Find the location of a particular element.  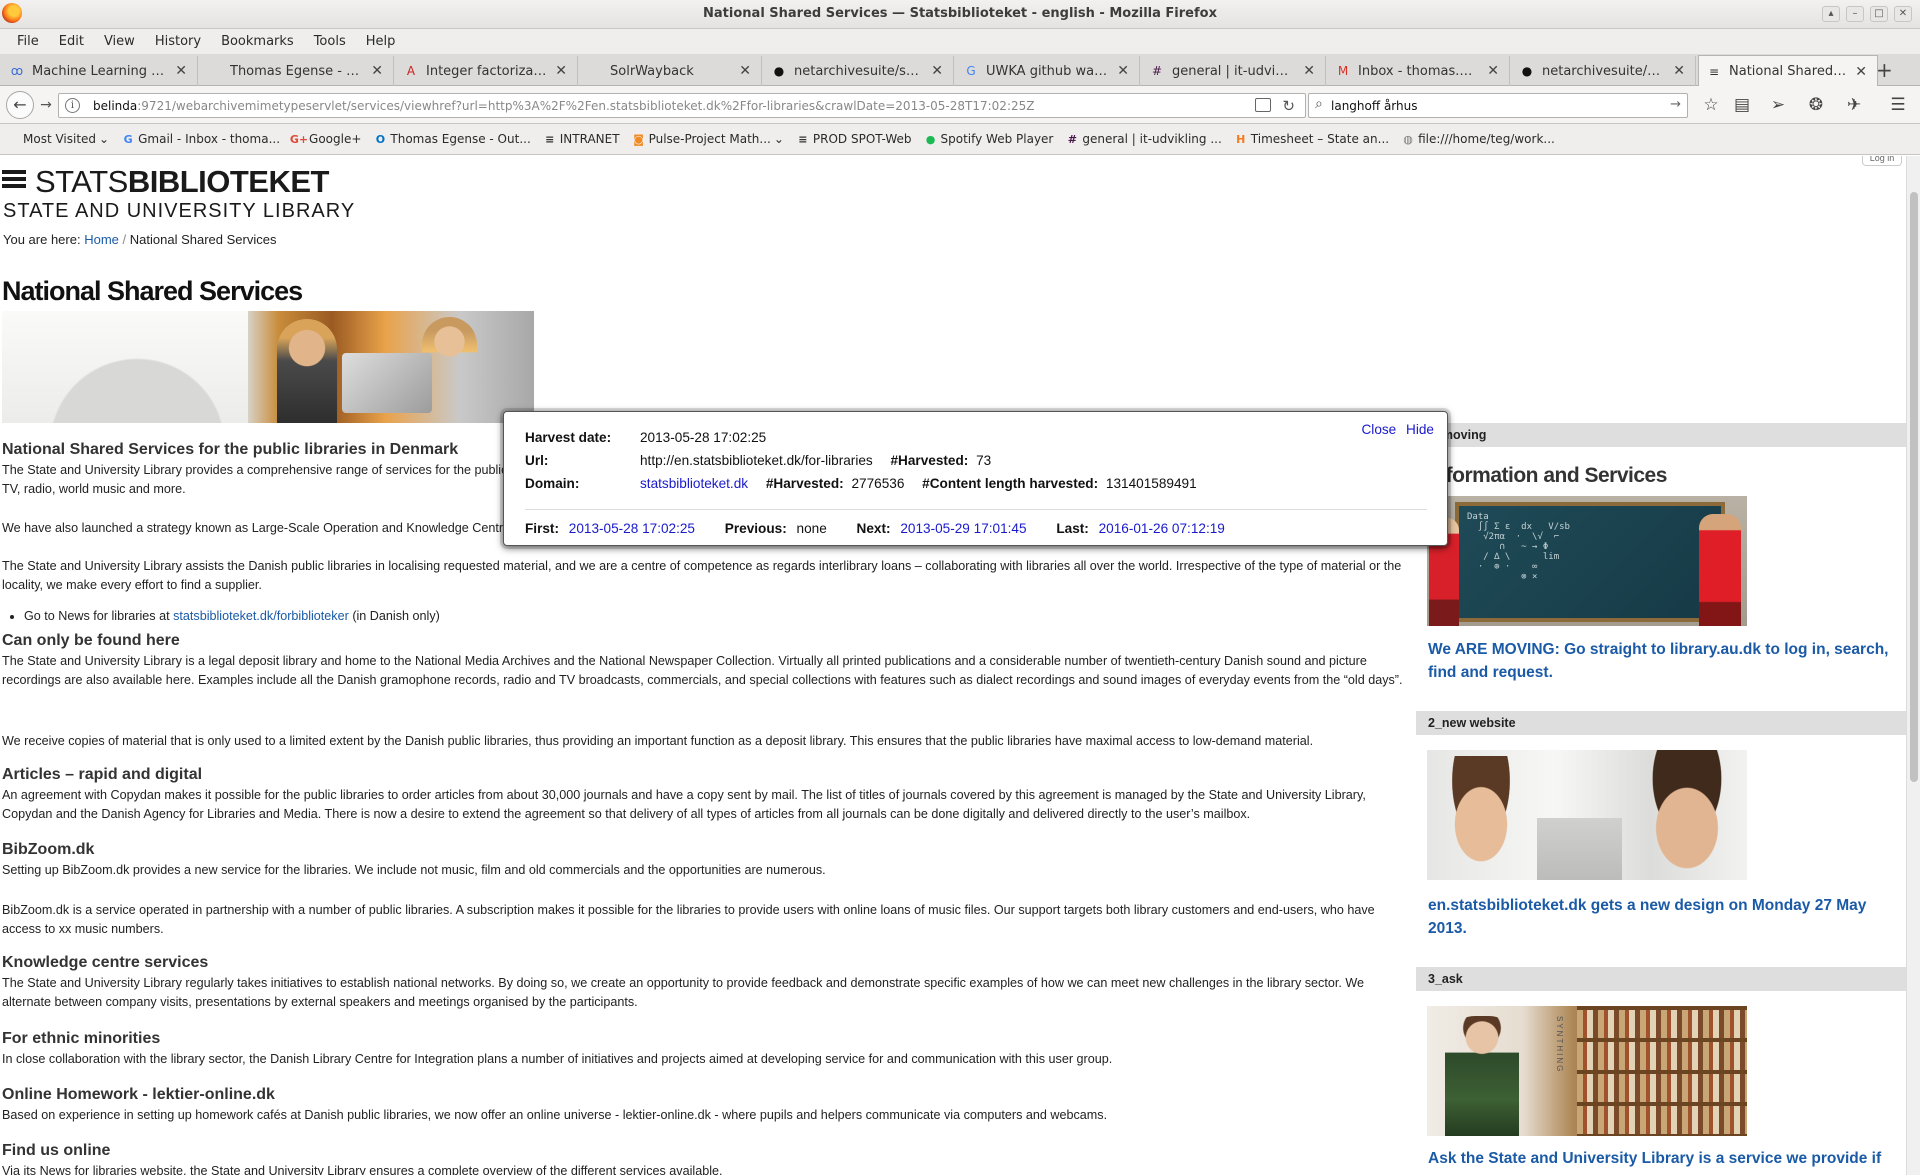

browser-tab: ≡ National Shared Ser... ✕ is located at coordinates (1788, 71).